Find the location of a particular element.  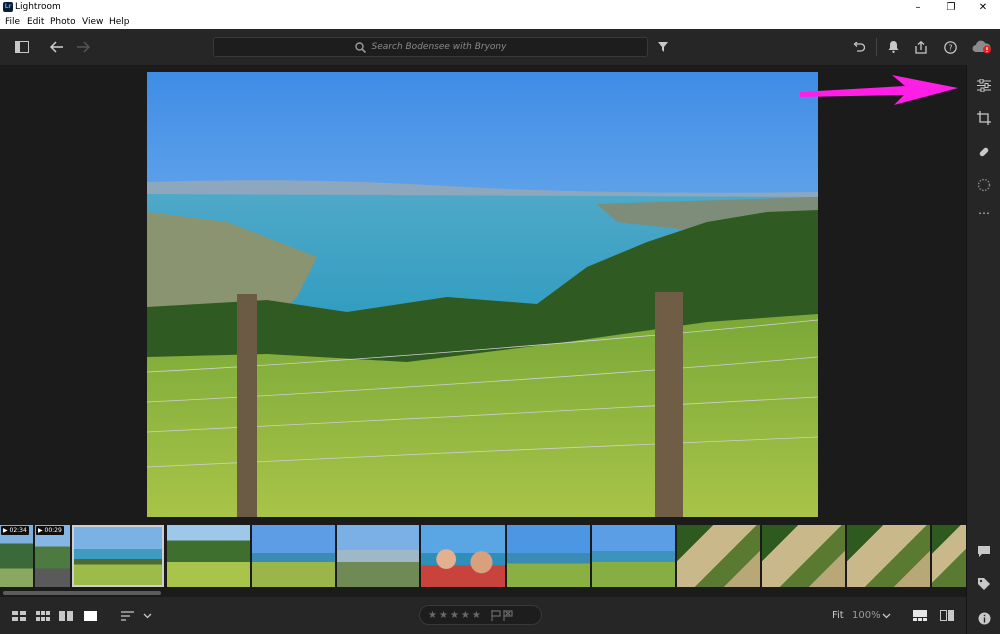

edit-sliders-icon is located at coordinates (983, 85).